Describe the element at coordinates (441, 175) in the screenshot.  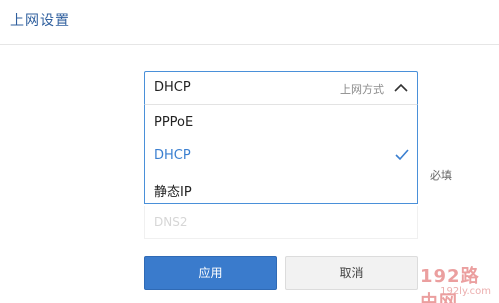
I see `required-hint: 必填` at that location.